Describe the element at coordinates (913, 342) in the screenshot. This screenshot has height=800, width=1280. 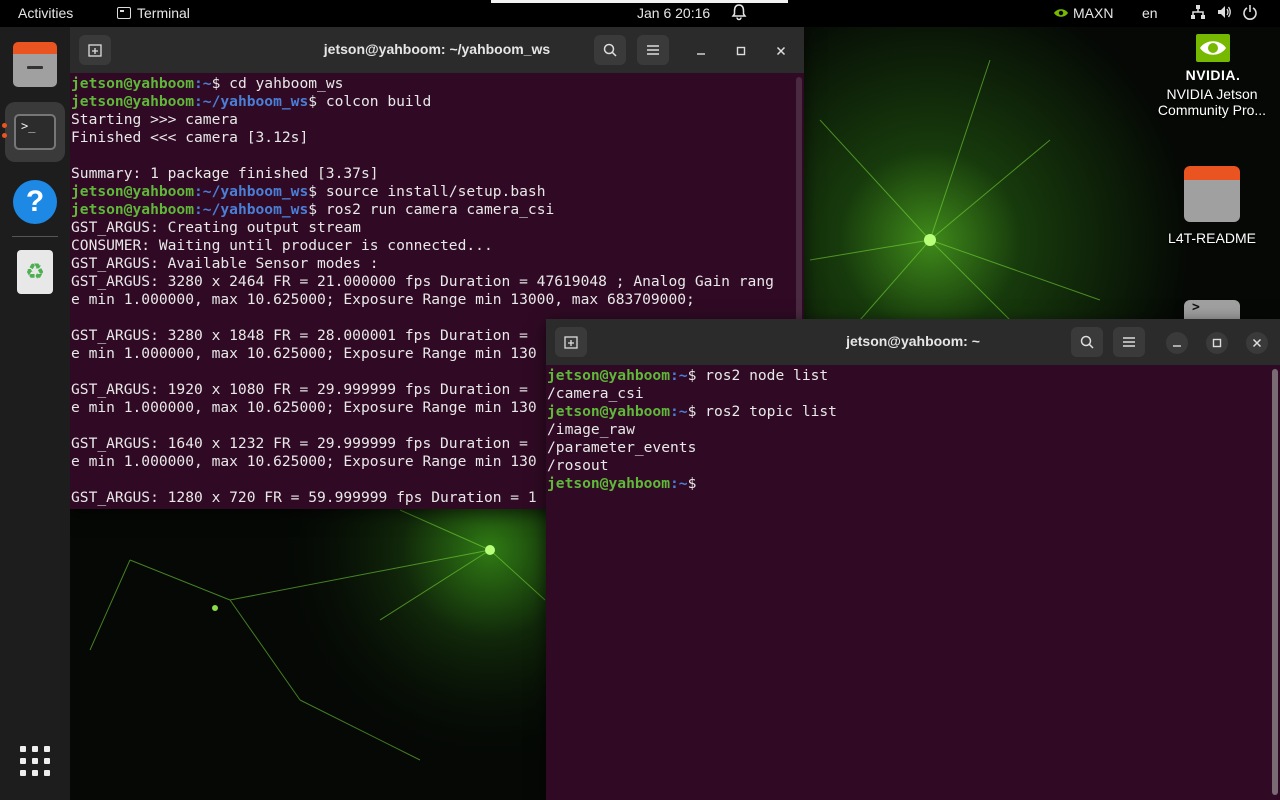
I see `window-titlebar: jetson@yahboom: ~` at that location.